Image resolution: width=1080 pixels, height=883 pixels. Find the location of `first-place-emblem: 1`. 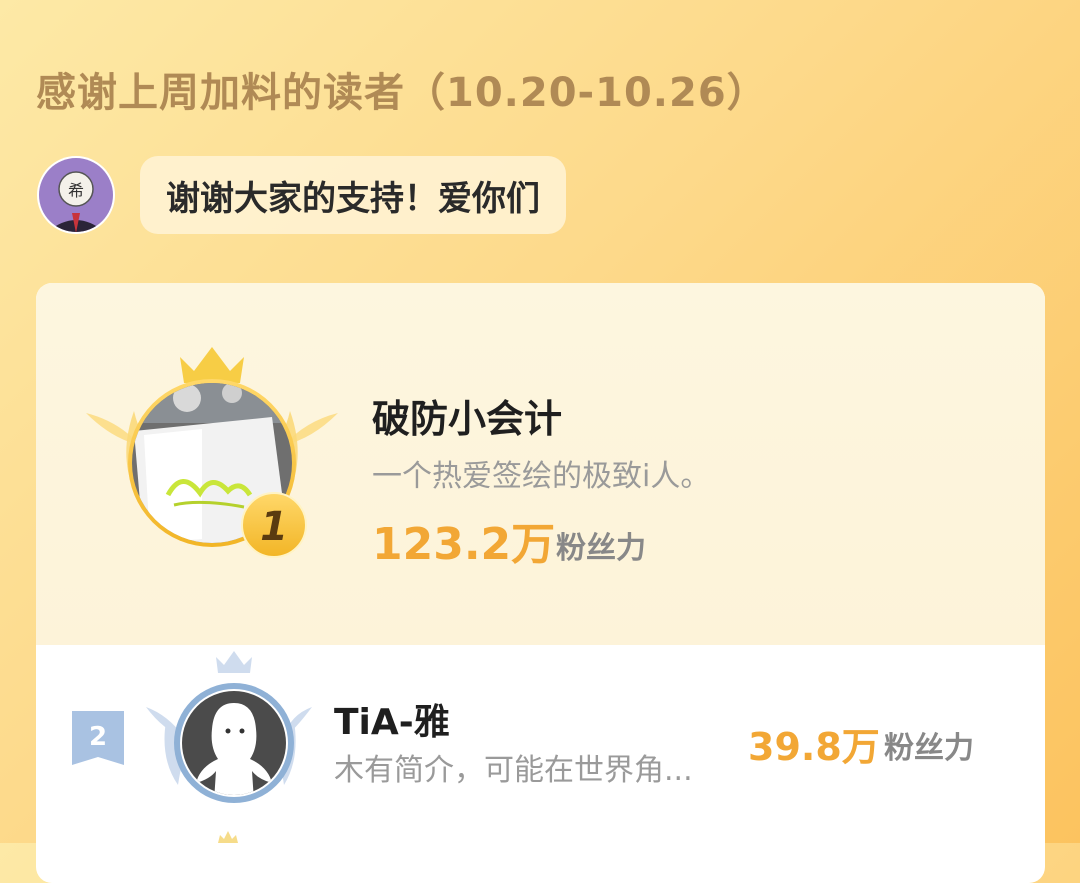

first-place-emblem: 1 is located at coordinates (212, 463).